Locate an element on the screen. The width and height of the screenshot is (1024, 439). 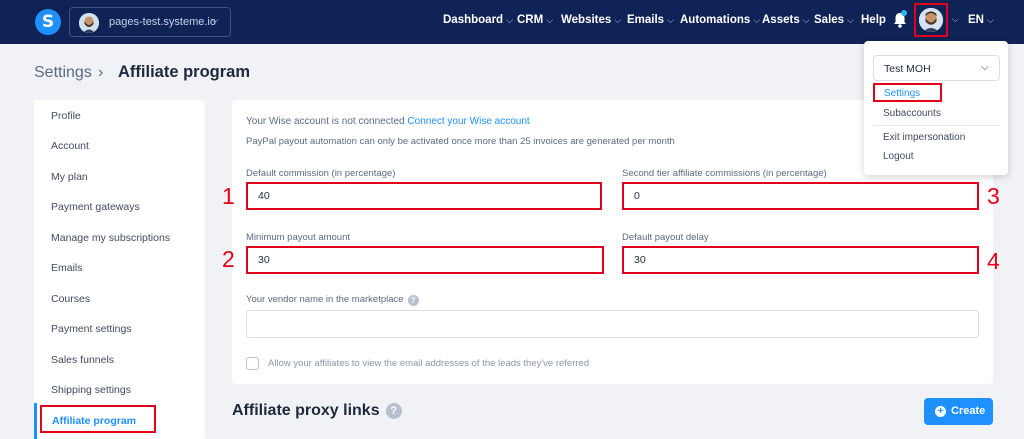
avatar is located at coordinates (931, 20).